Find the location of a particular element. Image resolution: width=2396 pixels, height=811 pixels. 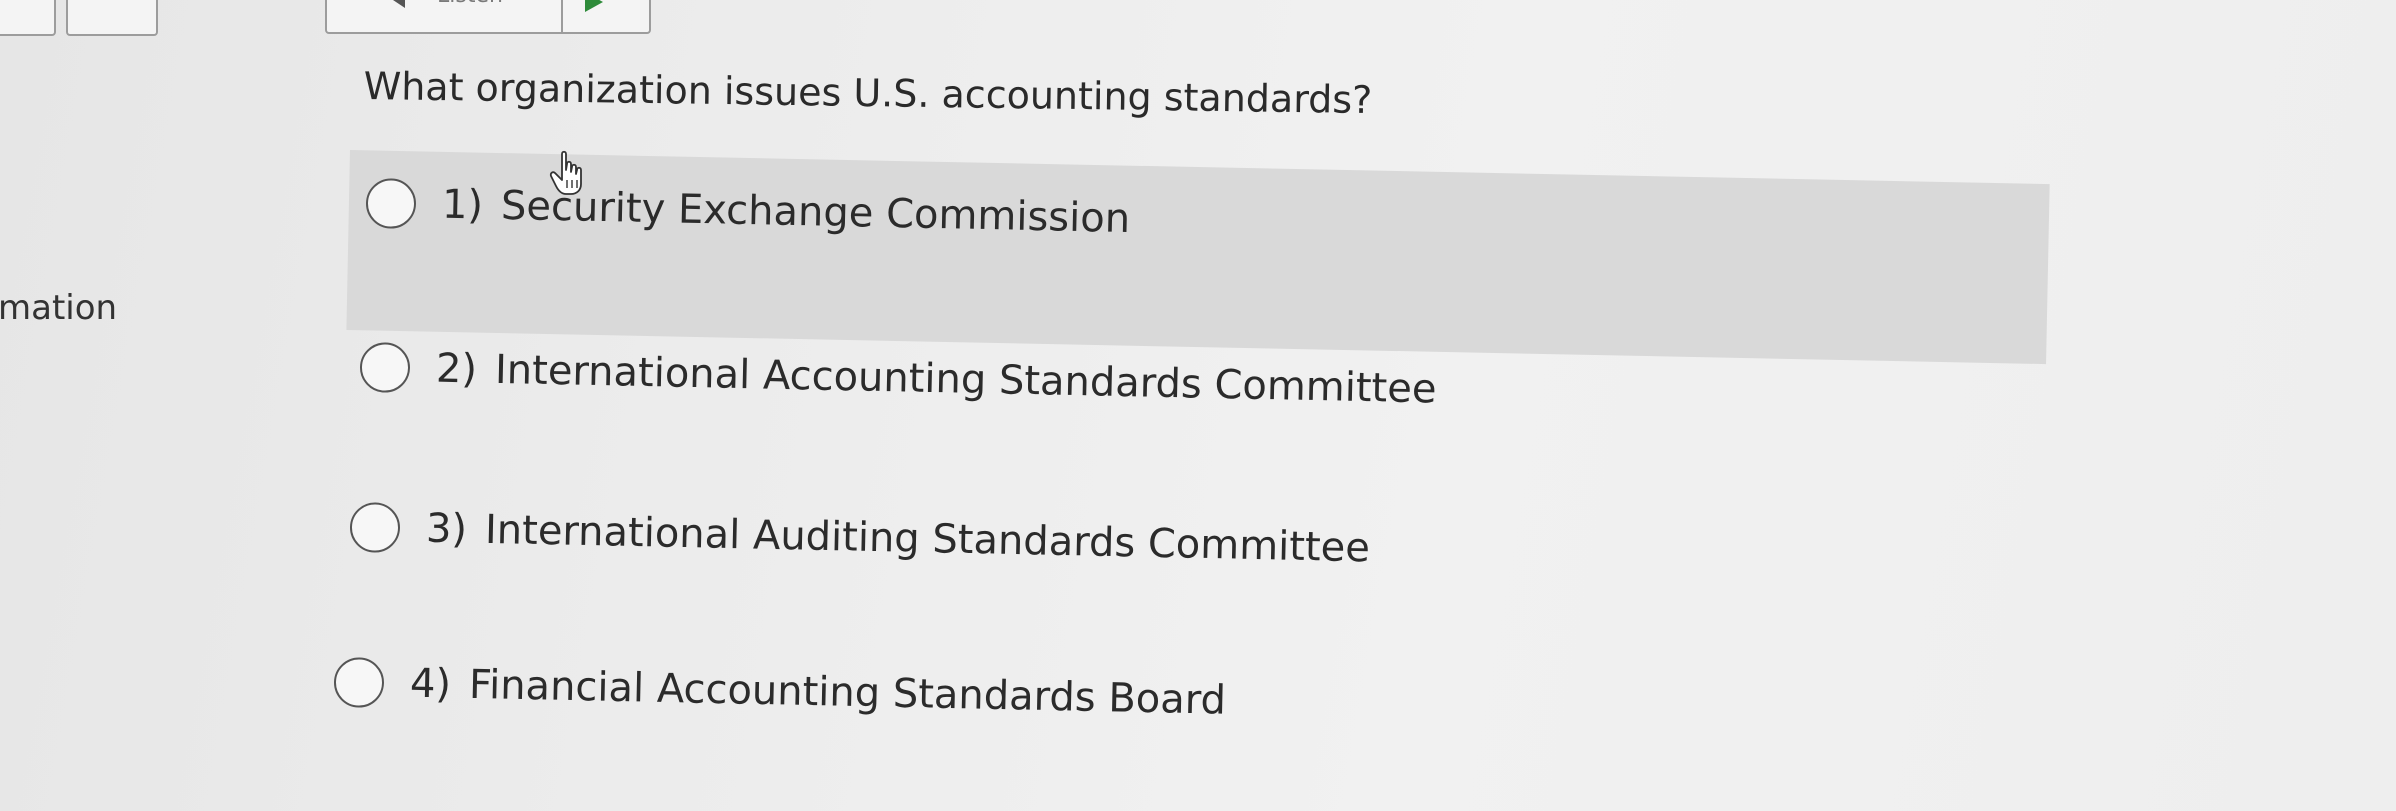

speaker-icon is located at coordinates (399, 4).